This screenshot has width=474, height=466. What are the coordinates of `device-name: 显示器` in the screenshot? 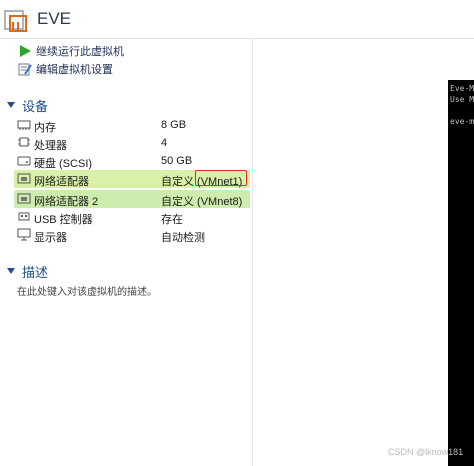 It's located at (50, 238).